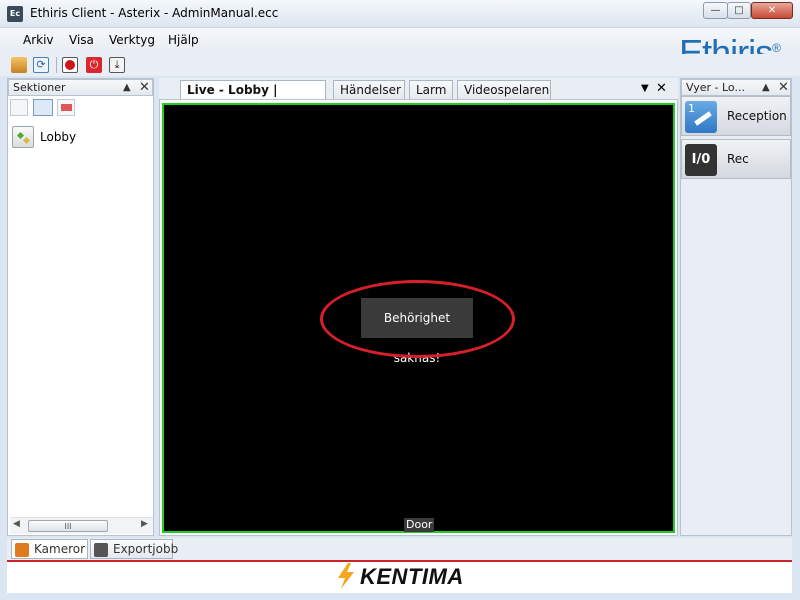 The height and width of the screenshot is (600, 800). I want to click on section-icon, so click(23, 137).